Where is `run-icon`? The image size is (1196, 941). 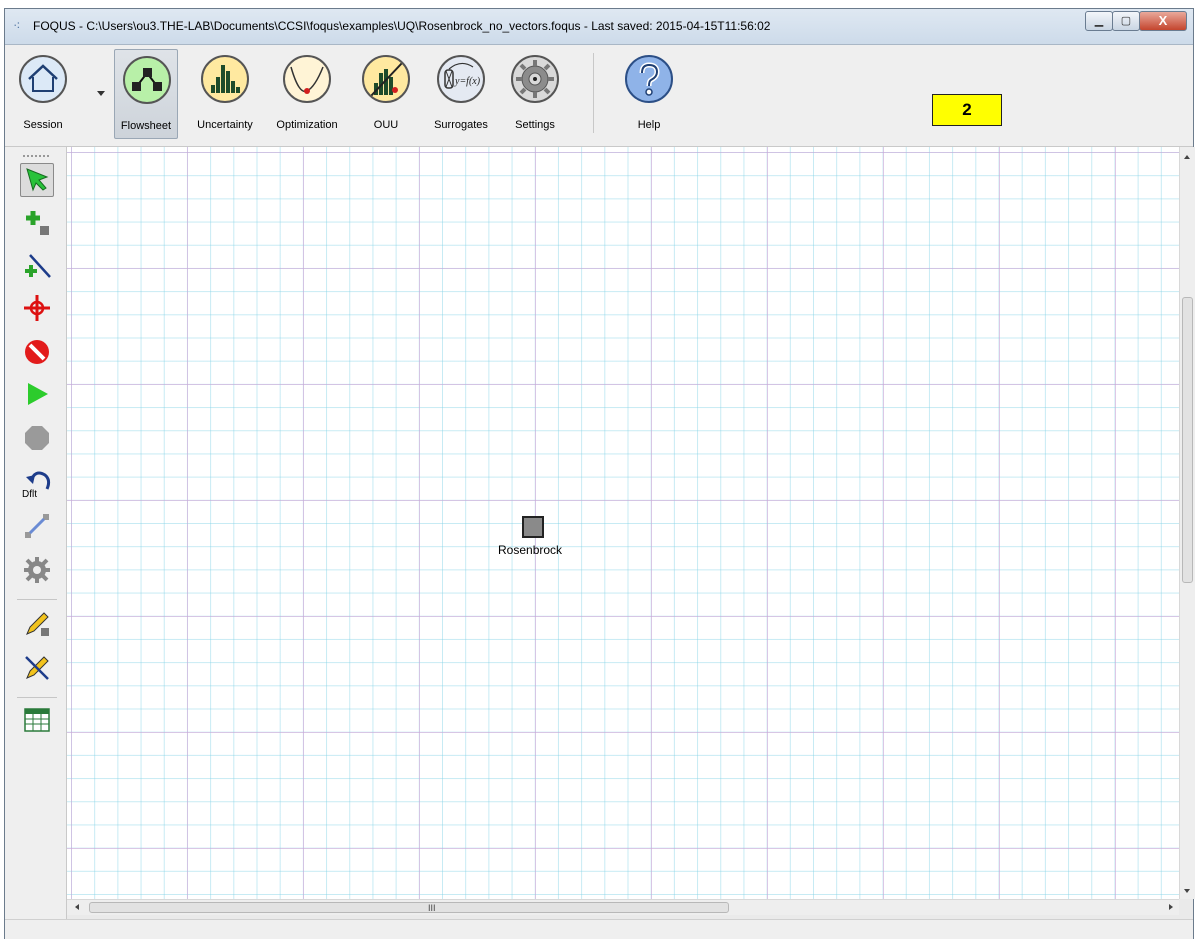 run-icon is located at coordinates (38, 394).